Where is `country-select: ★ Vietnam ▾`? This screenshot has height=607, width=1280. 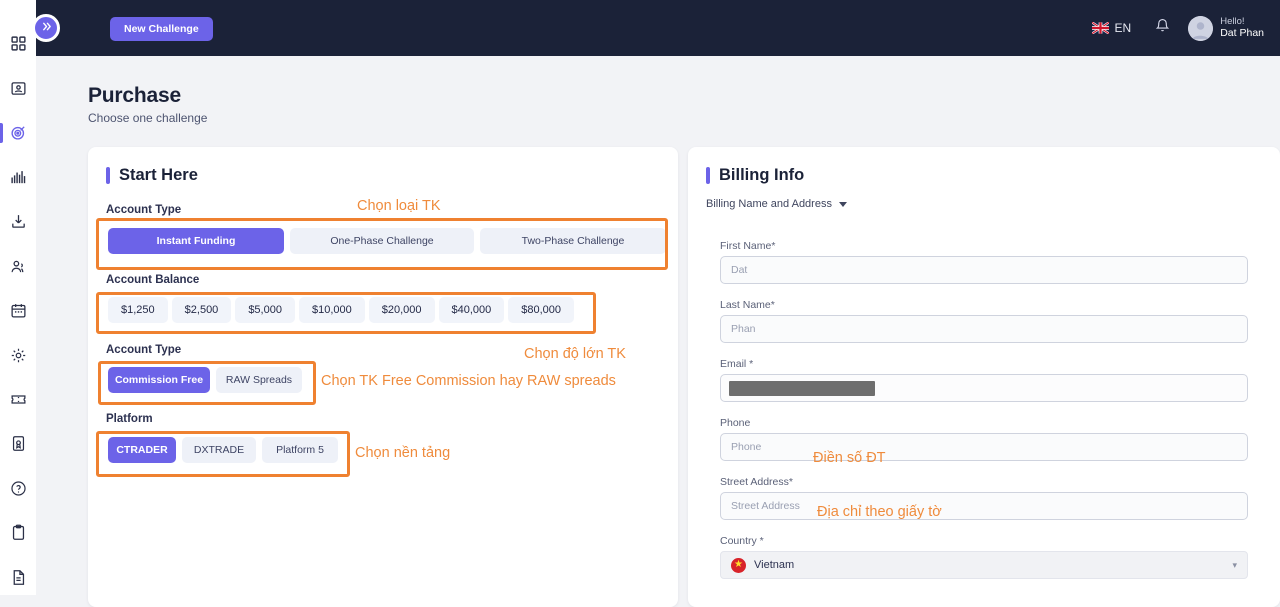 country-select: ★ Vietnam ▾ is located at coordinates (984, 565).